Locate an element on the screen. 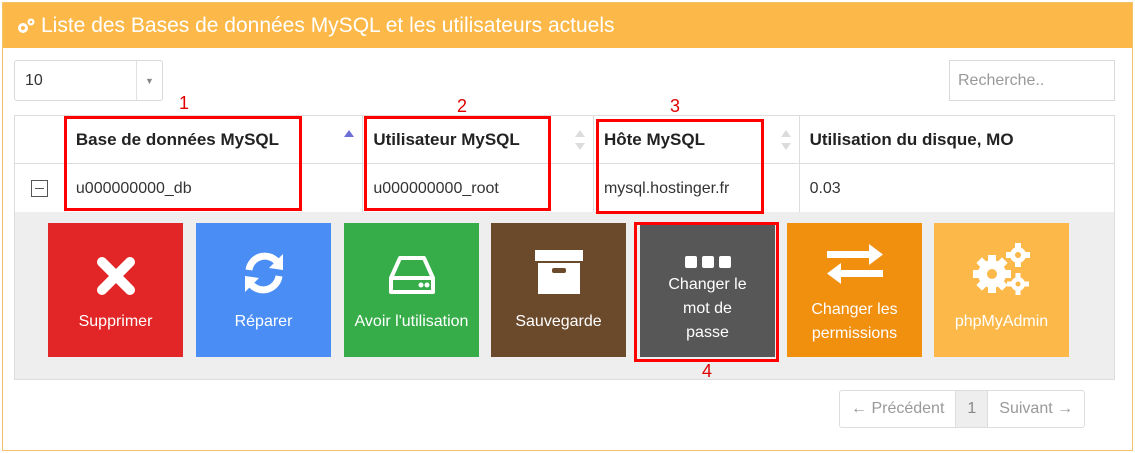 This screenshot has height=453, width=1135. header-host-label: Hôte MySQL is located at coordinates (654, 139).